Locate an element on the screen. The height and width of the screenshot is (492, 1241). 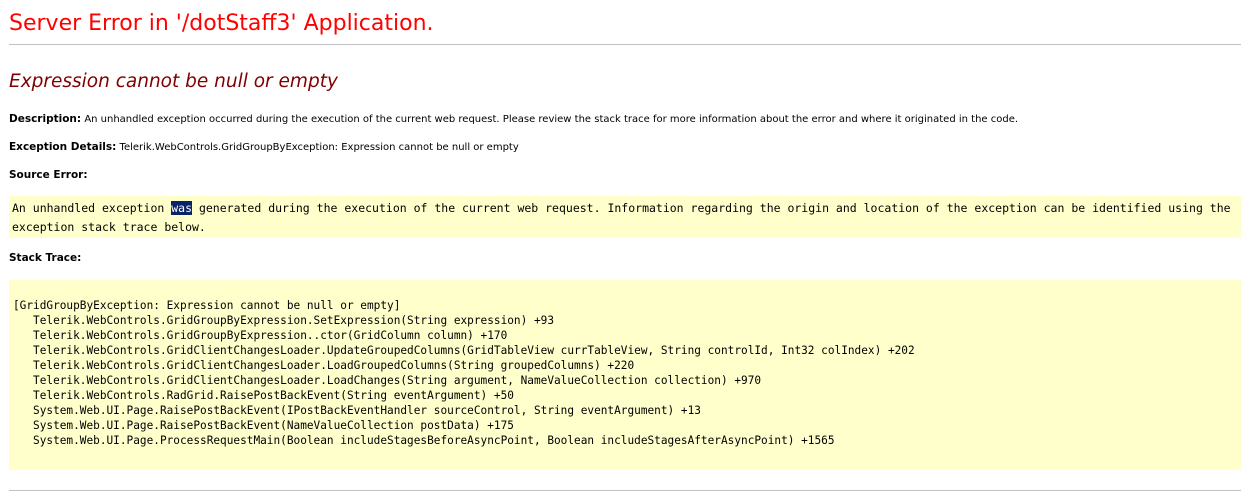
description-label: Description: is located at coordinates (45, 119).